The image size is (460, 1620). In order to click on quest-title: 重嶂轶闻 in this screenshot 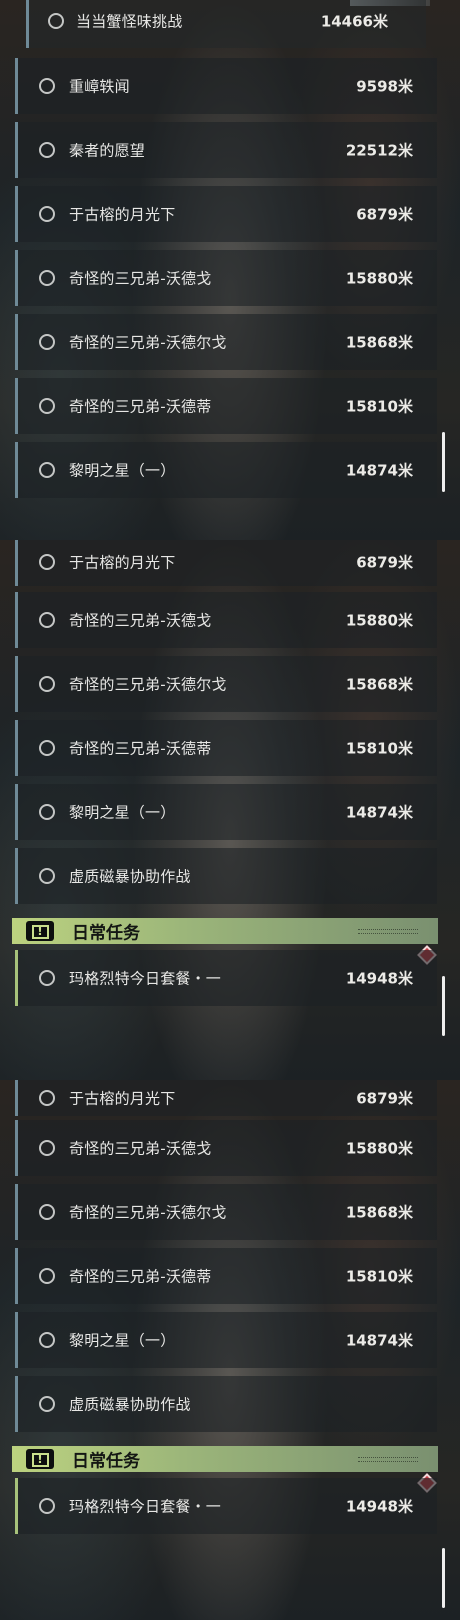, I will do `click(99, 86)`.